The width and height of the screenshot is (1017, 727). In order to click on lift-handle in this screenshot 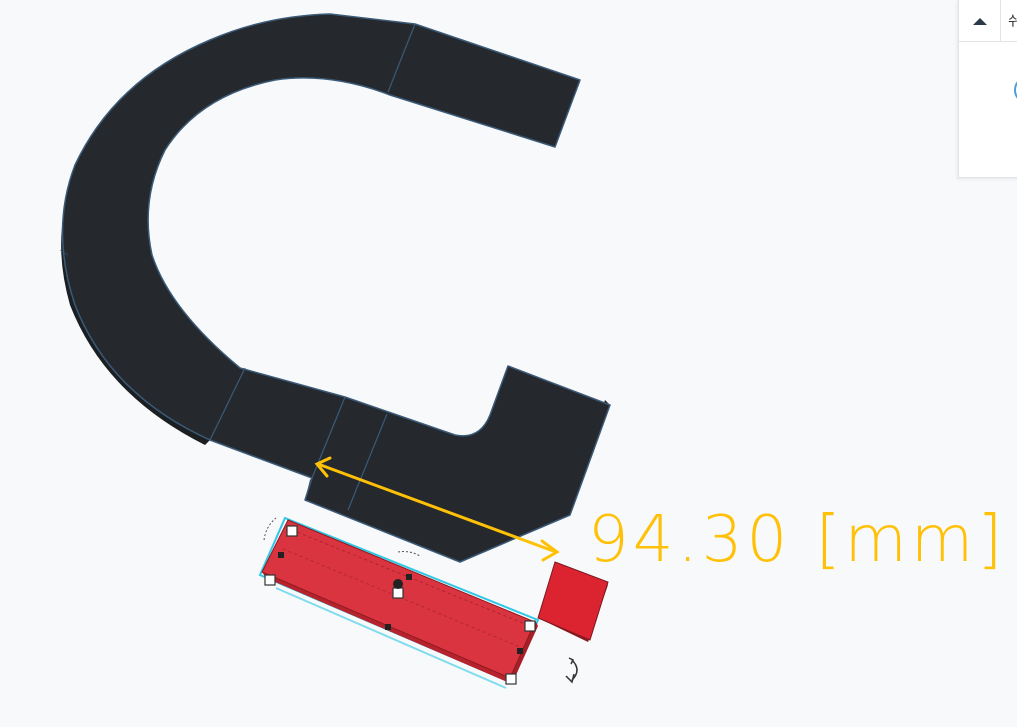, I will do `click(398, 584)`.